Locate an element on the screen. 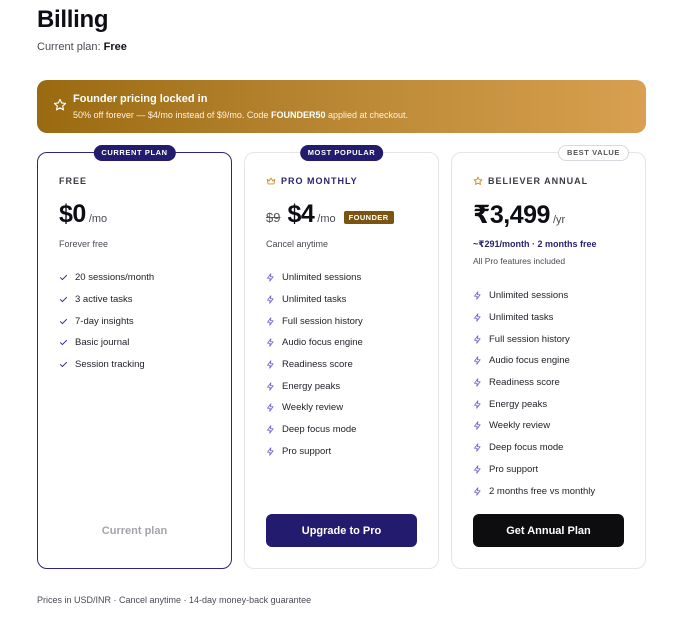 This screenshot has height=622, width=685. price-pro: $4 is located at coordinates (301, 214).